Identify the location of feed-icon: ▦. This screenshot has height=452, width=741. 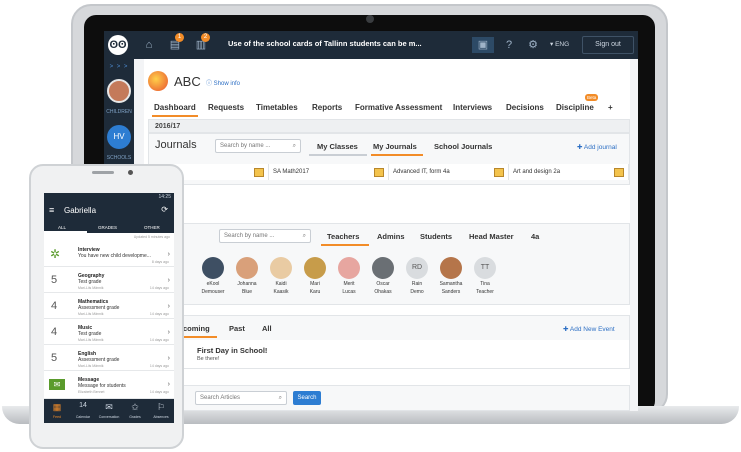
(57, 407).